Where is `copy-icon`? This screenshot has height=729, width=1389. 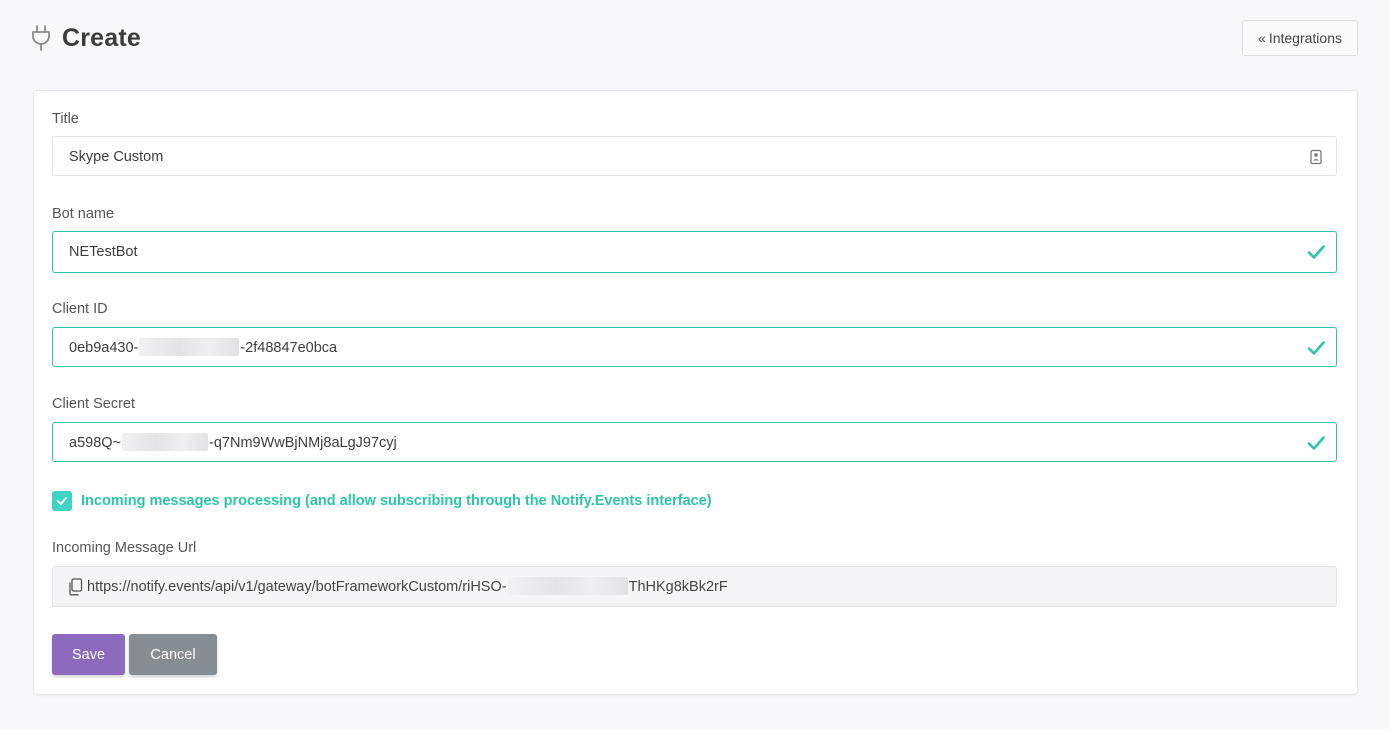 copy-icon is located at coordinates (75, 587).